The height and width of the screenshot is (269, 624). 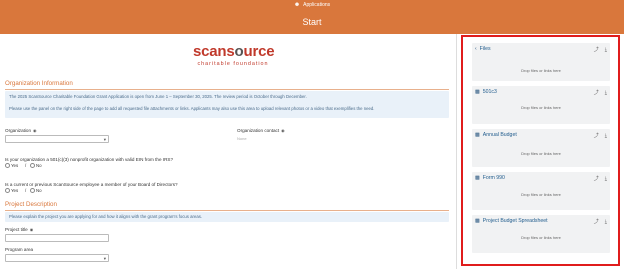 I want to click on file-label: Project Budget Spreadsheet, so click(x=515, y=221).